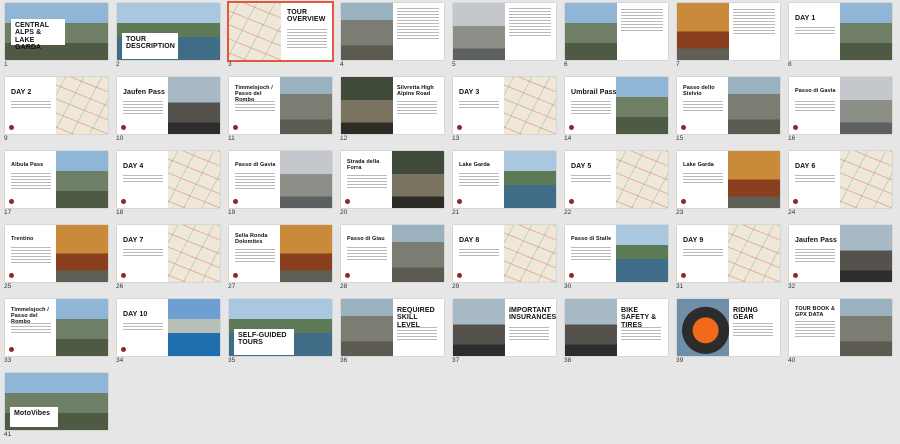  Describe the element at coordinates (55, 406) in the screenshot. I see `slide-thumbnail: MotoVibes 41` at that location.